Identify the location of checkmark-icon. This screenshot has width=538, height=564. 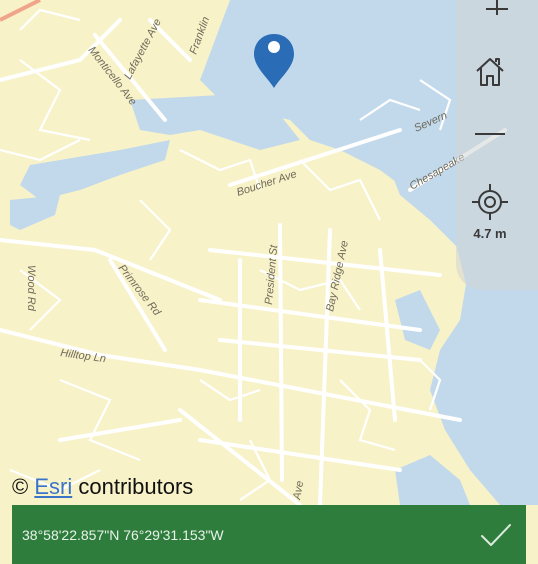
(496, 534).